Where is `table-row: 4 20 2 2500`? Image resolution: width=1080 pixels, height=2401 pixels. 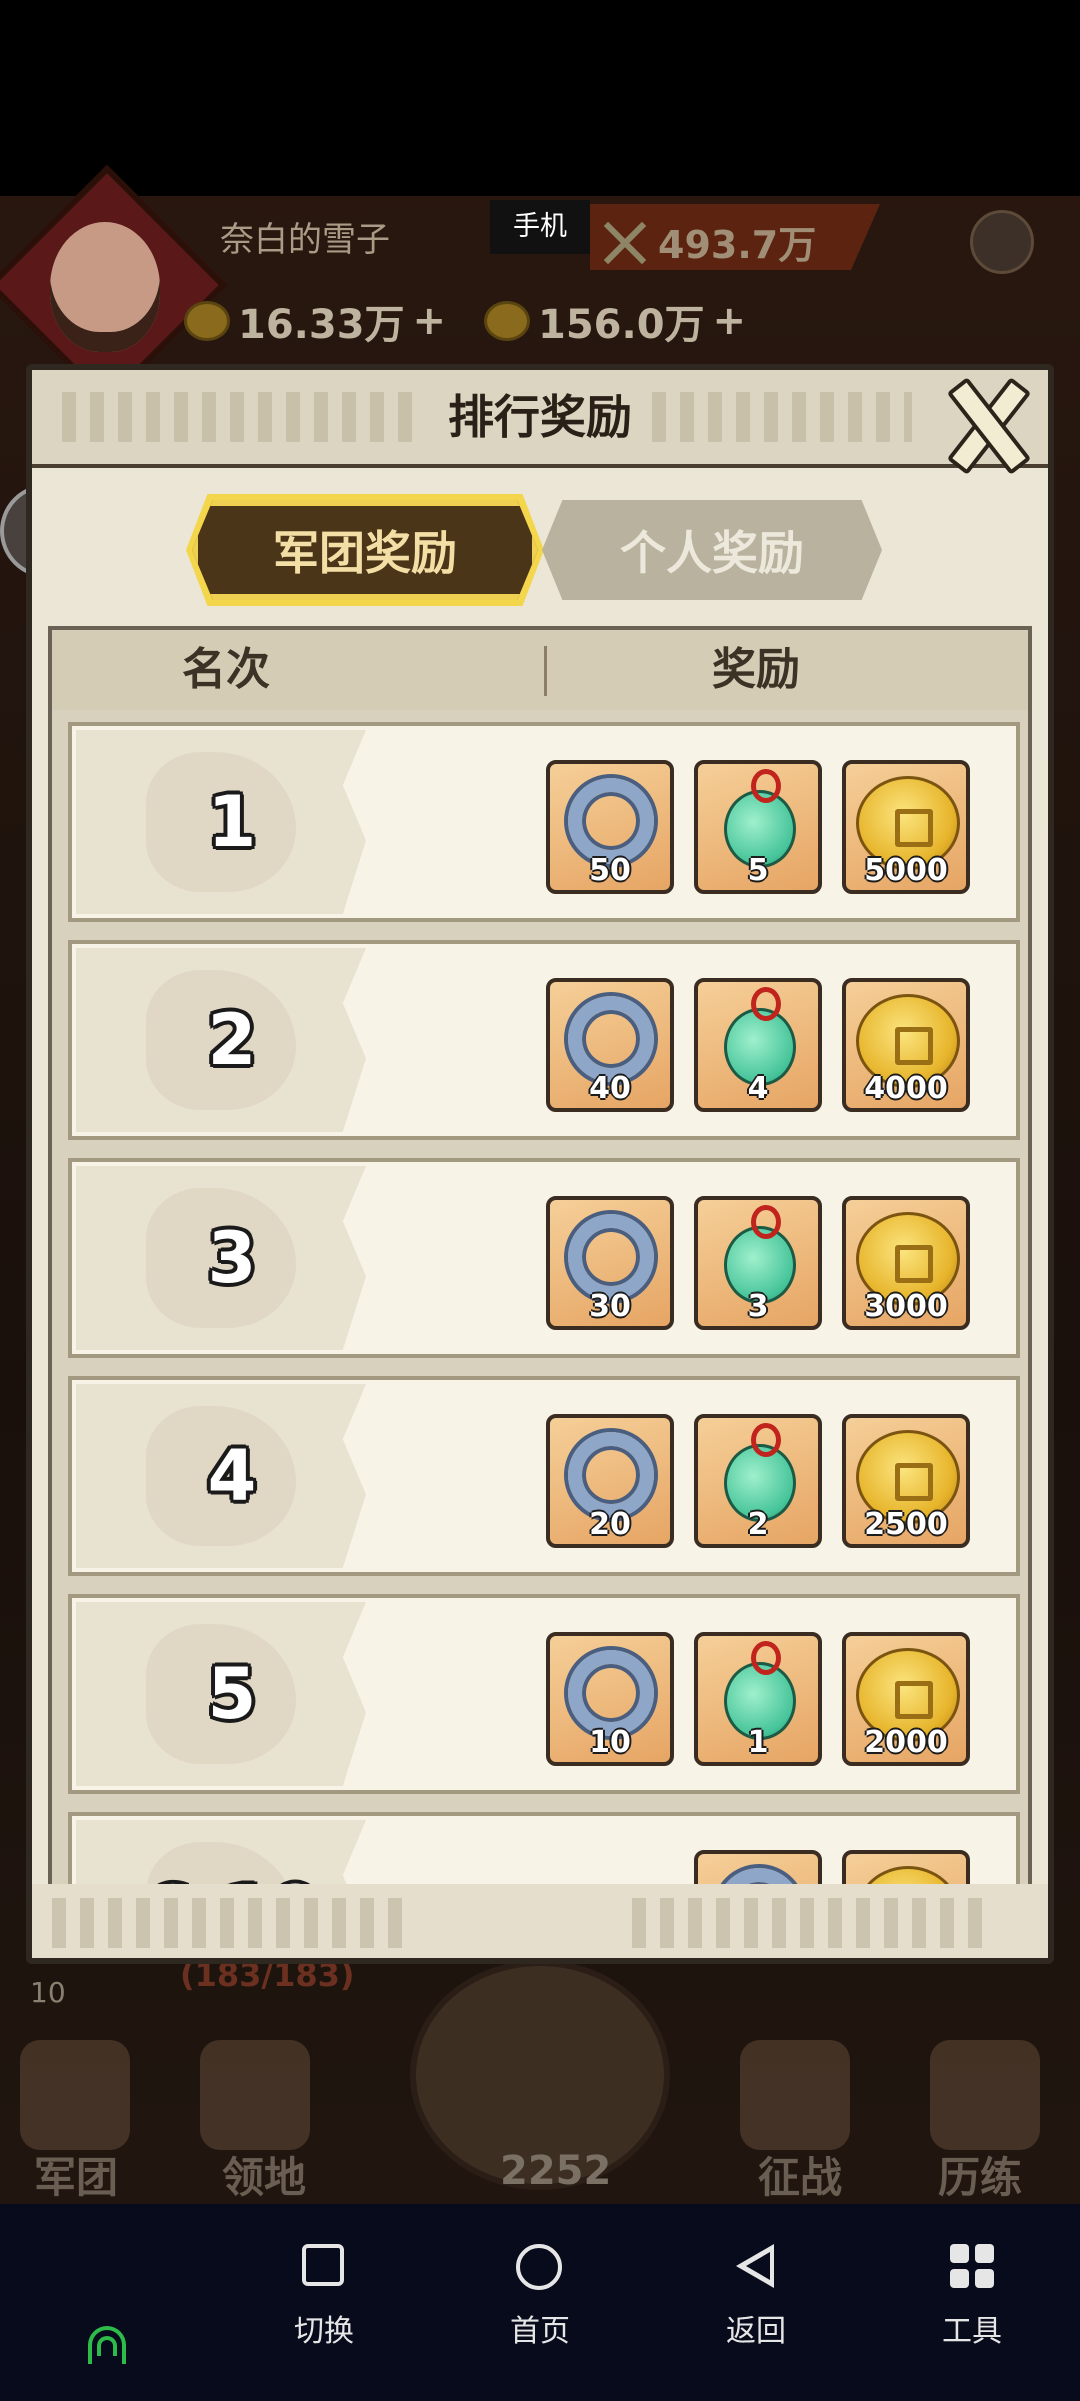
table-row: 4 20 2 2500 is located at coordinates (544, 1476).